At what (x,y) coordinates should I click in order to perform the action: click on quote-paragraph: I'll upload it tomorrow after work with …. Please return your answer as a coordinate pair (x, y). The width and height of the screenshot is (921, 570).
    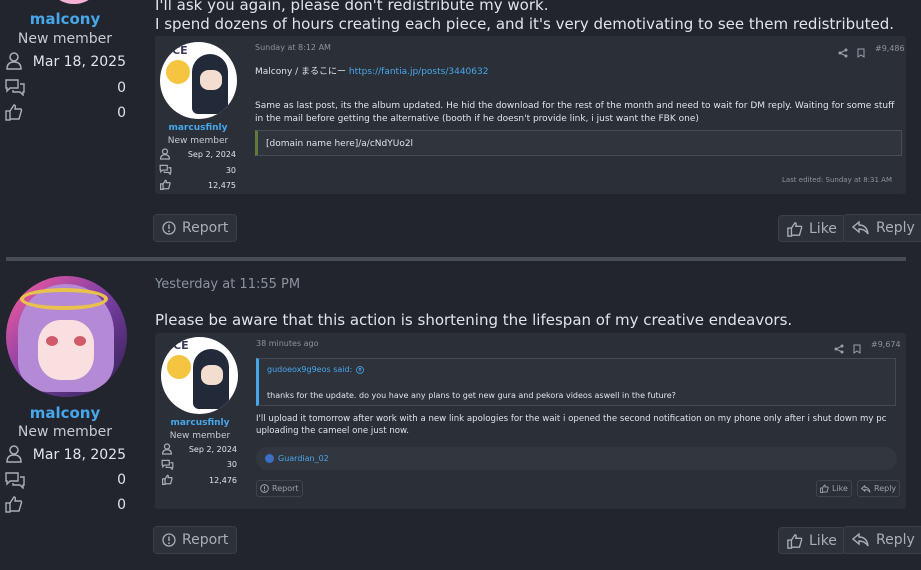
    Looking at the image, I should click on (571, 425).